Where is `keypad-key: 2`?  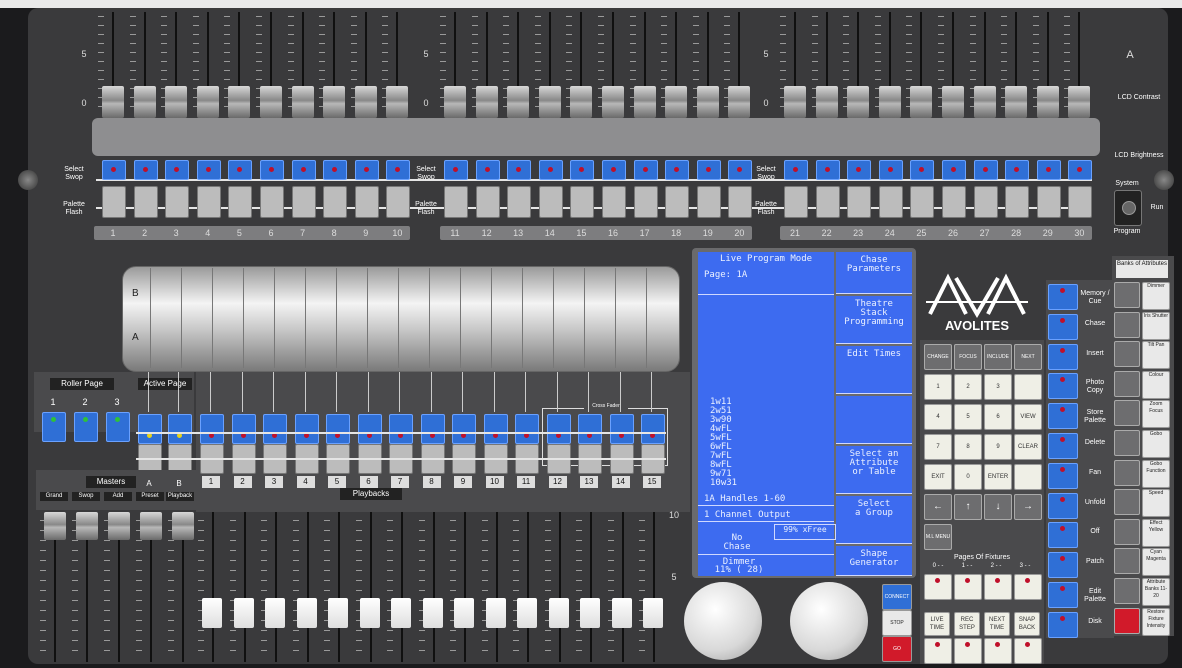
keypad-key: 2 is located at coordinates (968, 387).